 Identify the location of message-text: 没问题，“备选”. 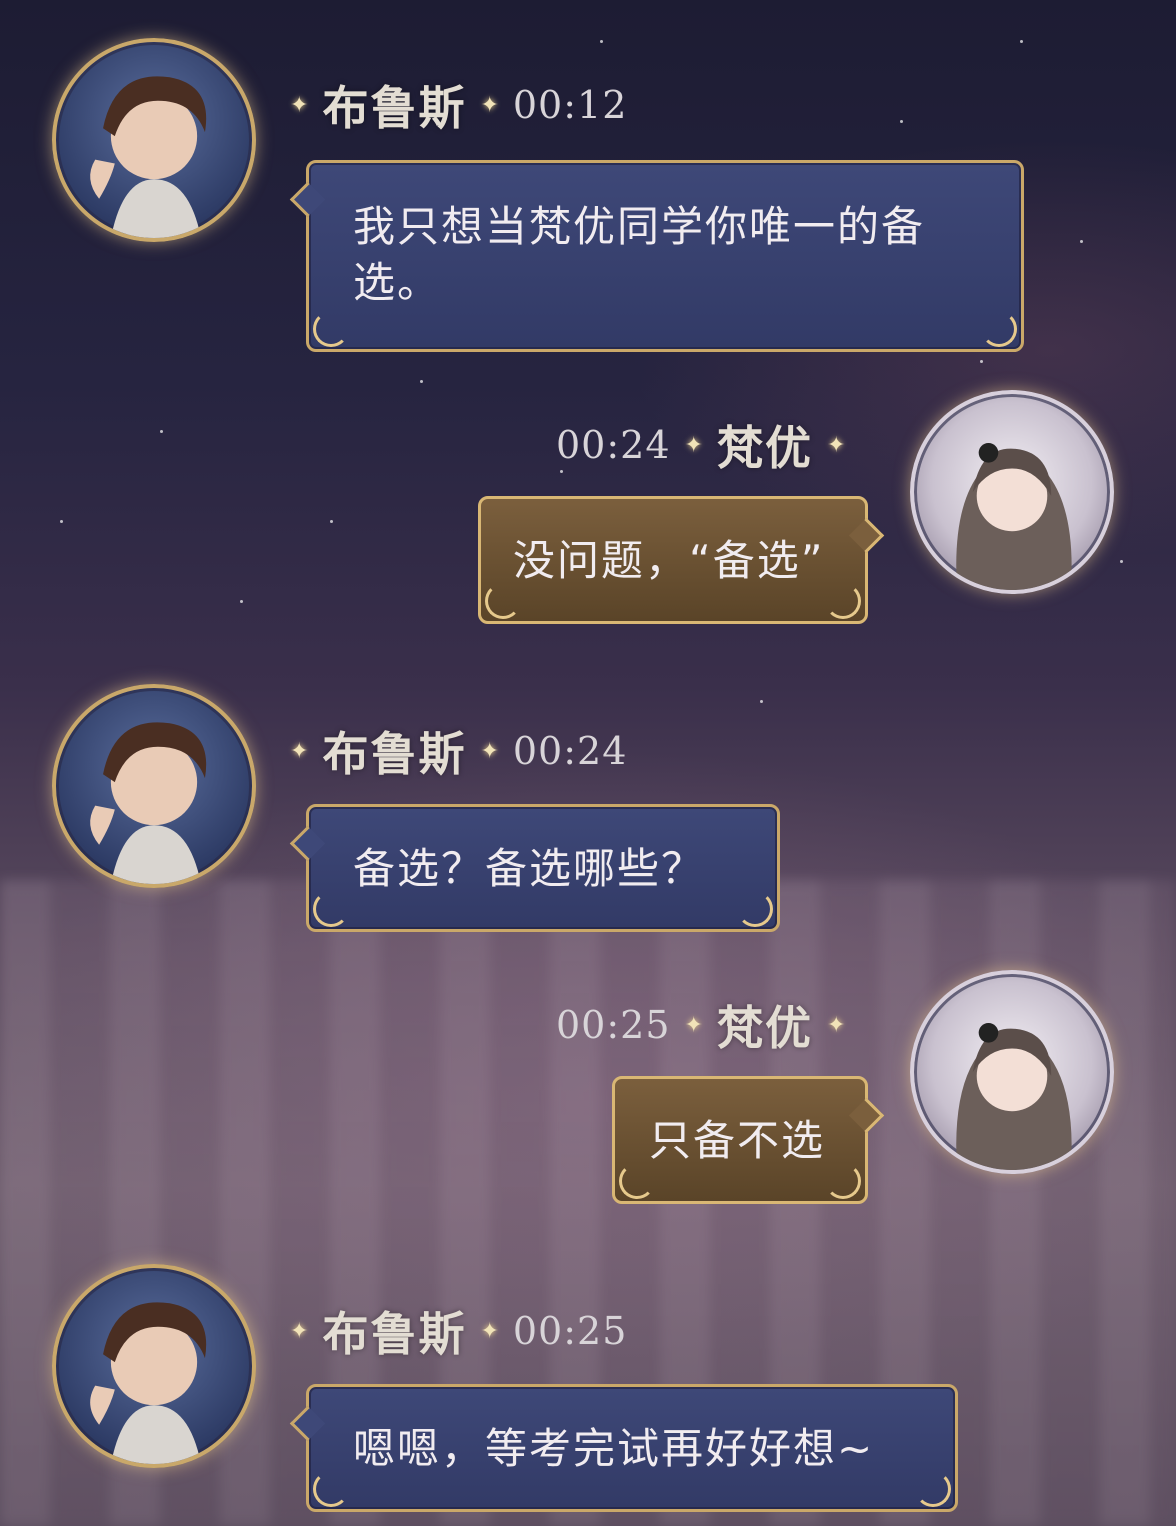
(669, 560).